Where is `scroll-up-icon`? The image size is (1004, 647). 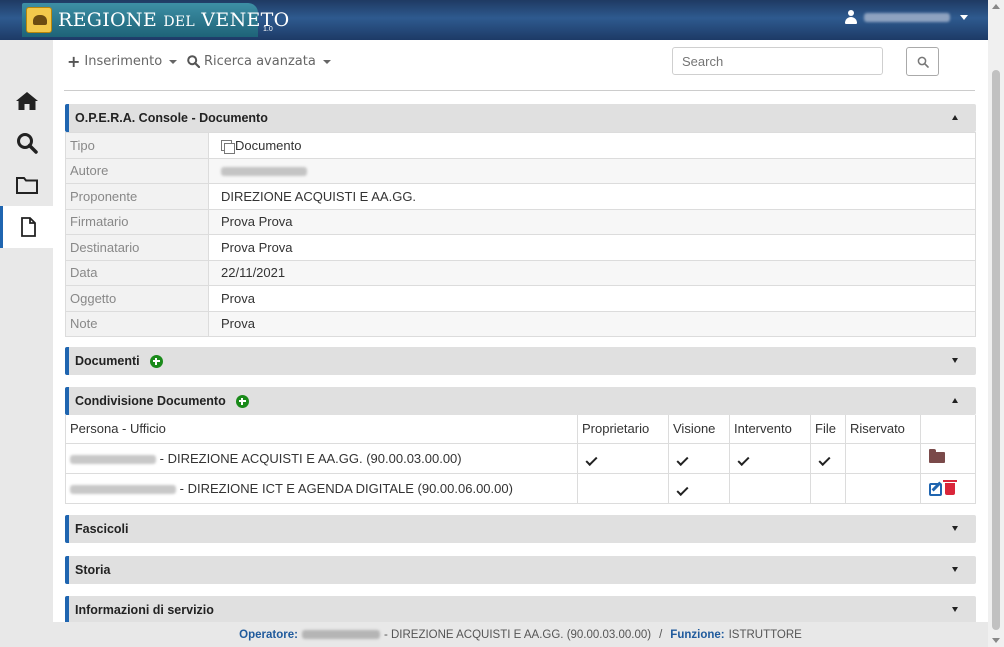
scroll-up-icon is located at coordinates (996, 6).